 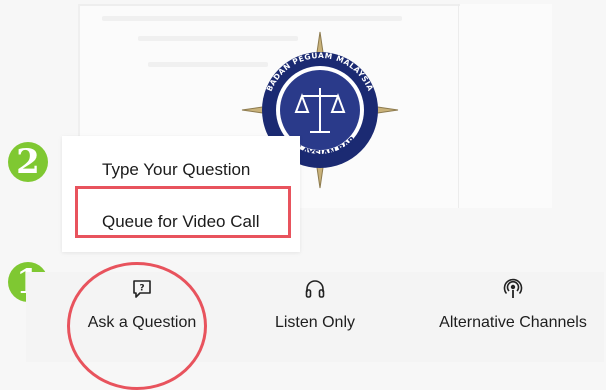 I want to click on background-text-line, so click(x=252, y=18).